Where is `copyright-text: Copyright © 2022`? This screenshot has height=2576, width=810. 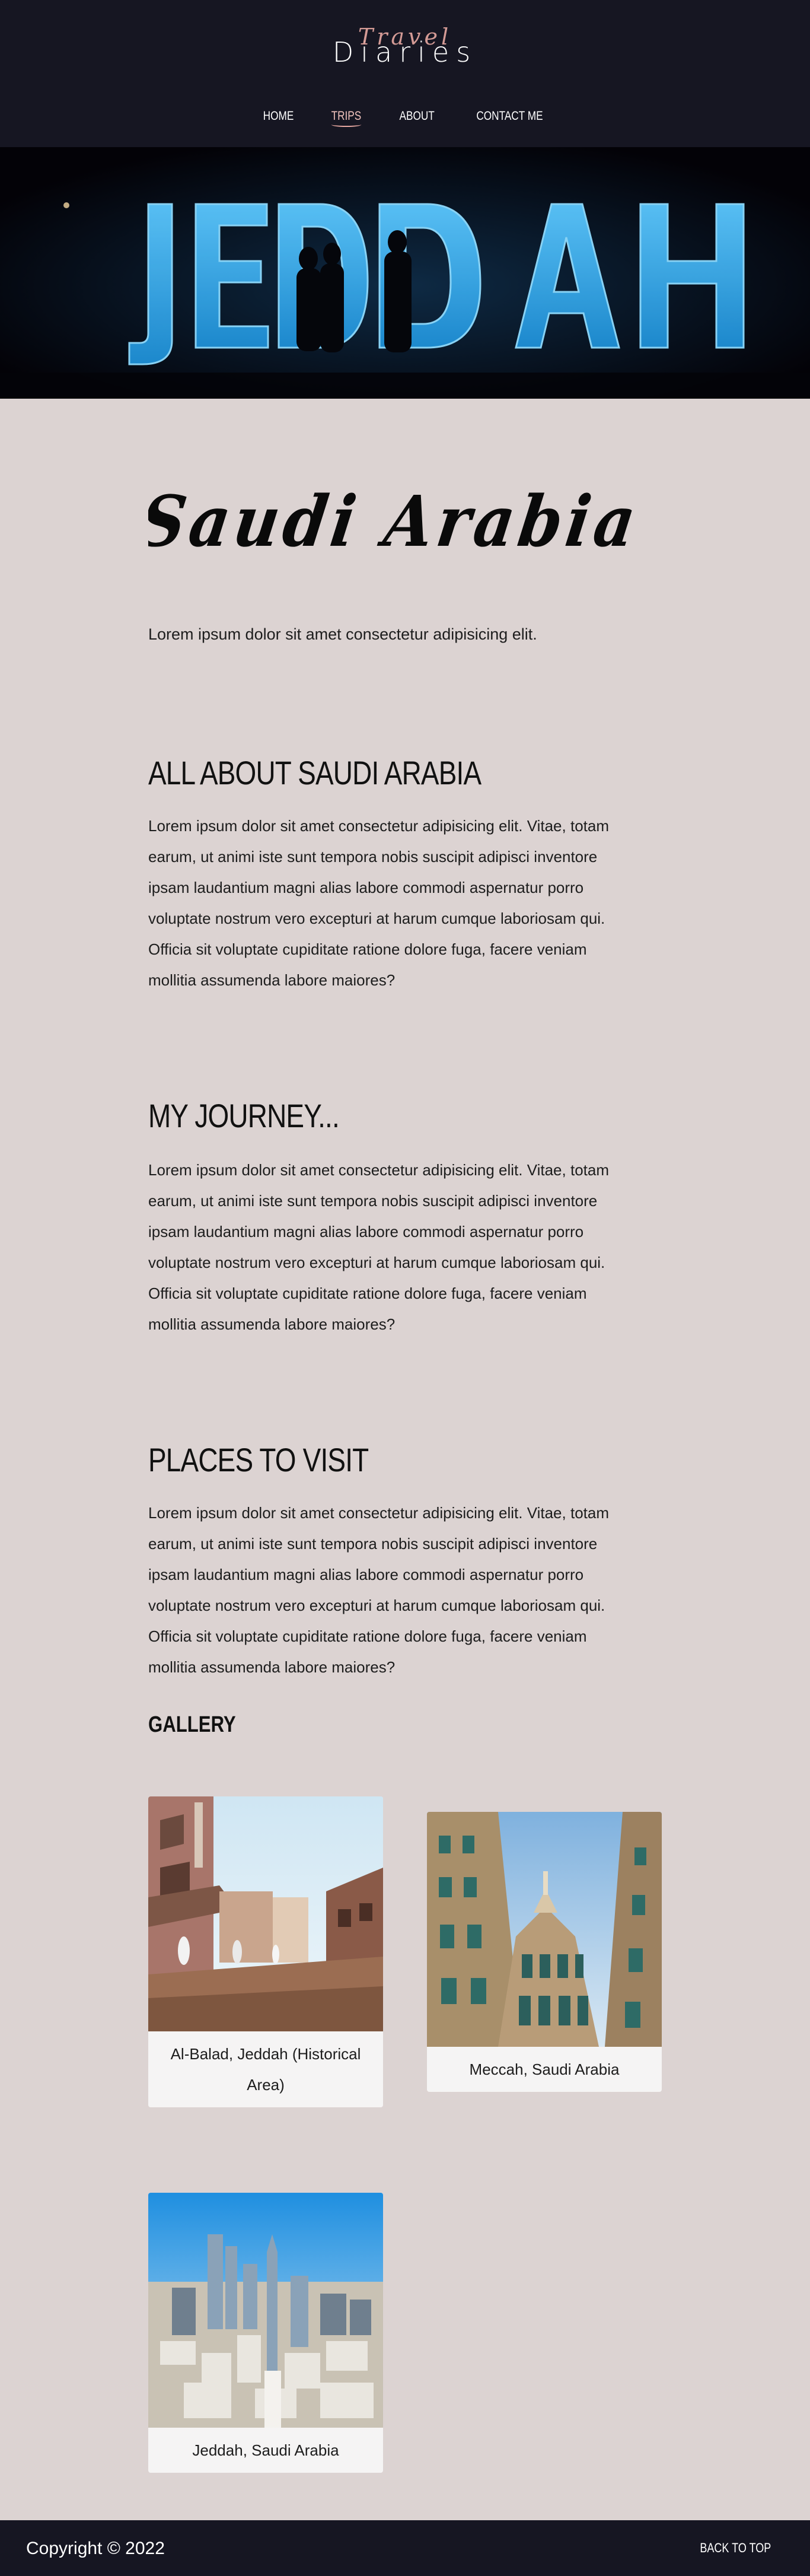
copyright-text: Copyright © 2022 is located at coordinates (96, 2548).